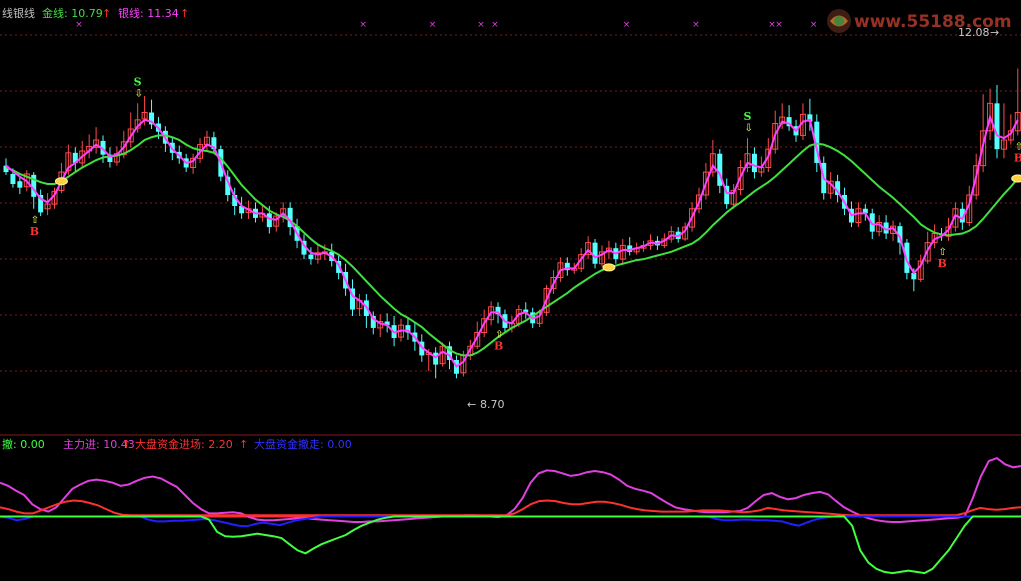  I want to click on watermark: www.55188.com, so click(920, 21).